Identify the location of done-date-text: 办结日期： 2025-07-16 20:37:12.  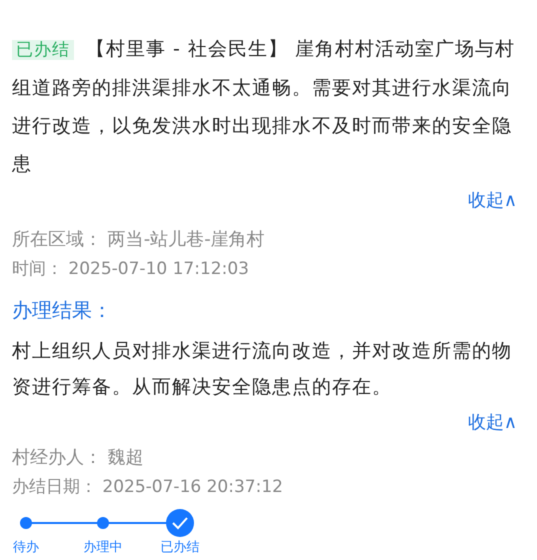
(148, 487).